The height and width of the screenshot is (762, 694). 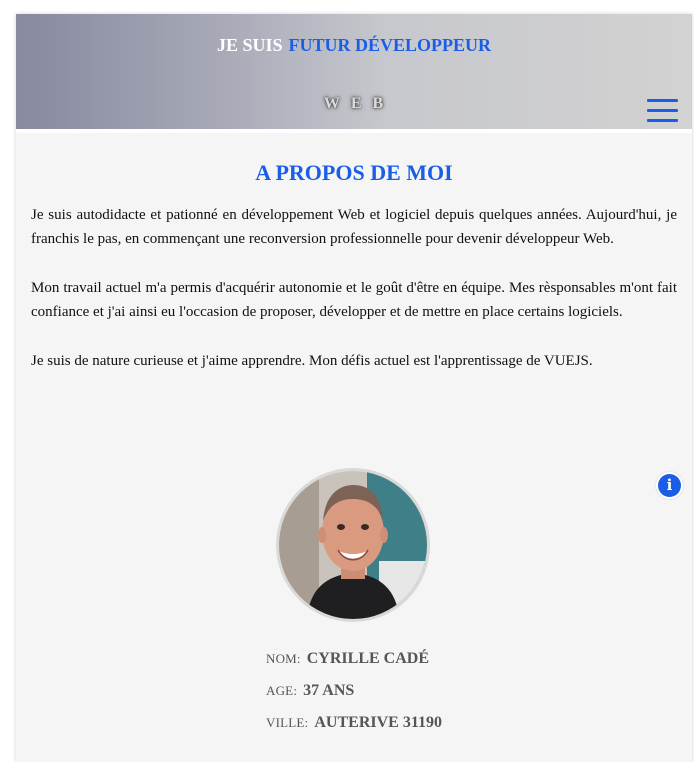 What do you see at coordinates (367, 658) in the screenshot?
I see `name-value: CYRILLE CADÉ` at bounding box center [367, 658].